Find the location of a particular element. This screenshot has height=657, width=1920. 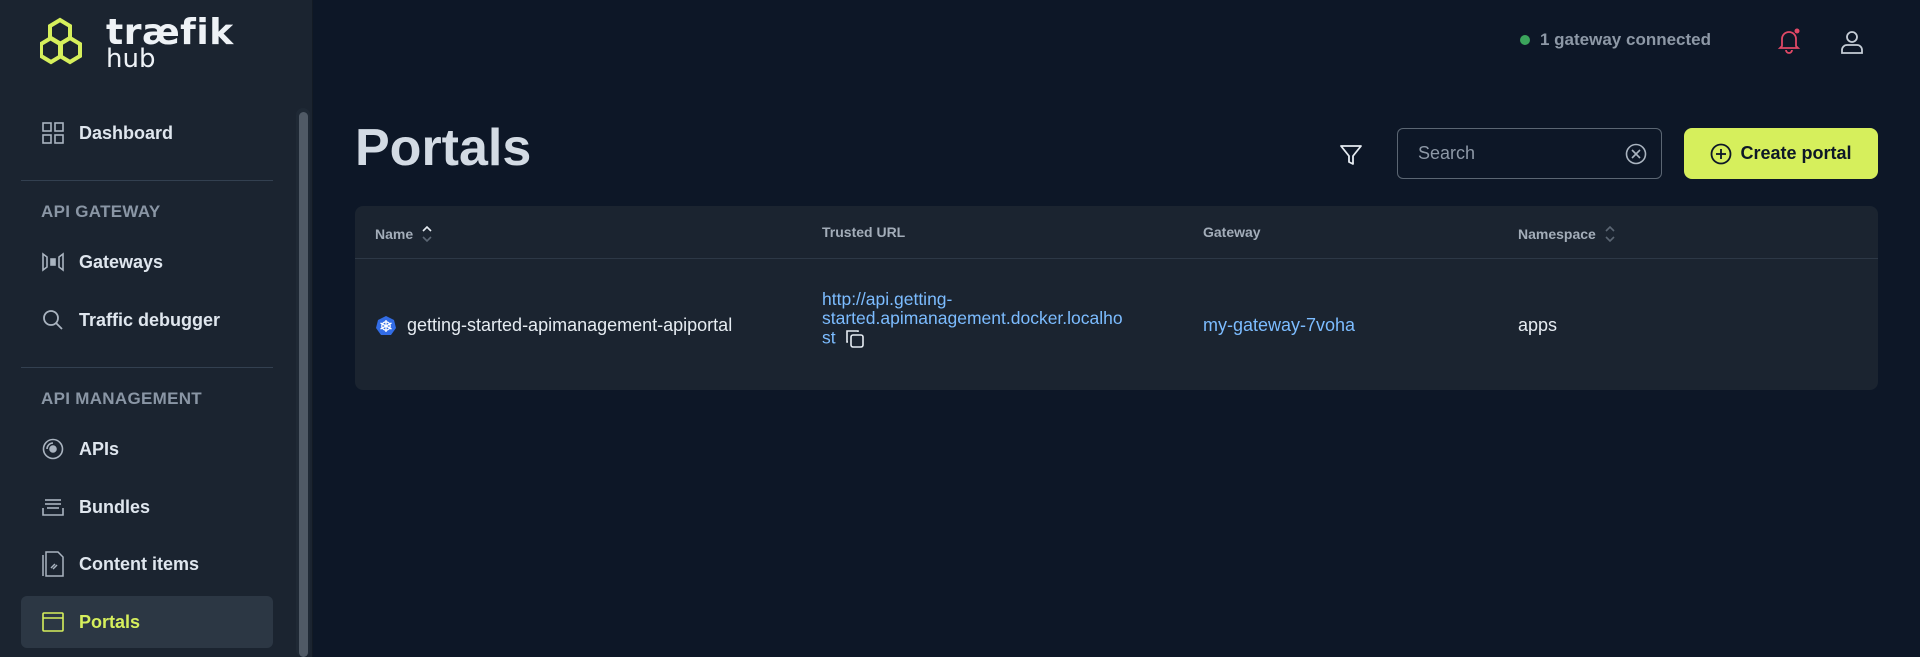

status-dot-icon is located at coordinates (1525, 40).